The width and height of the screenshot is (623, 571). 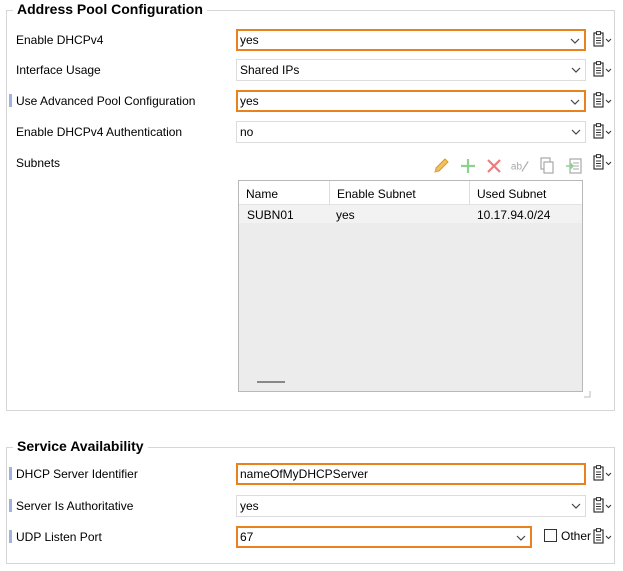 What do you see at coordinates (411, 132) in the screenshot?
I see `enable-auth-select: no` at bounding box center [411, 132].